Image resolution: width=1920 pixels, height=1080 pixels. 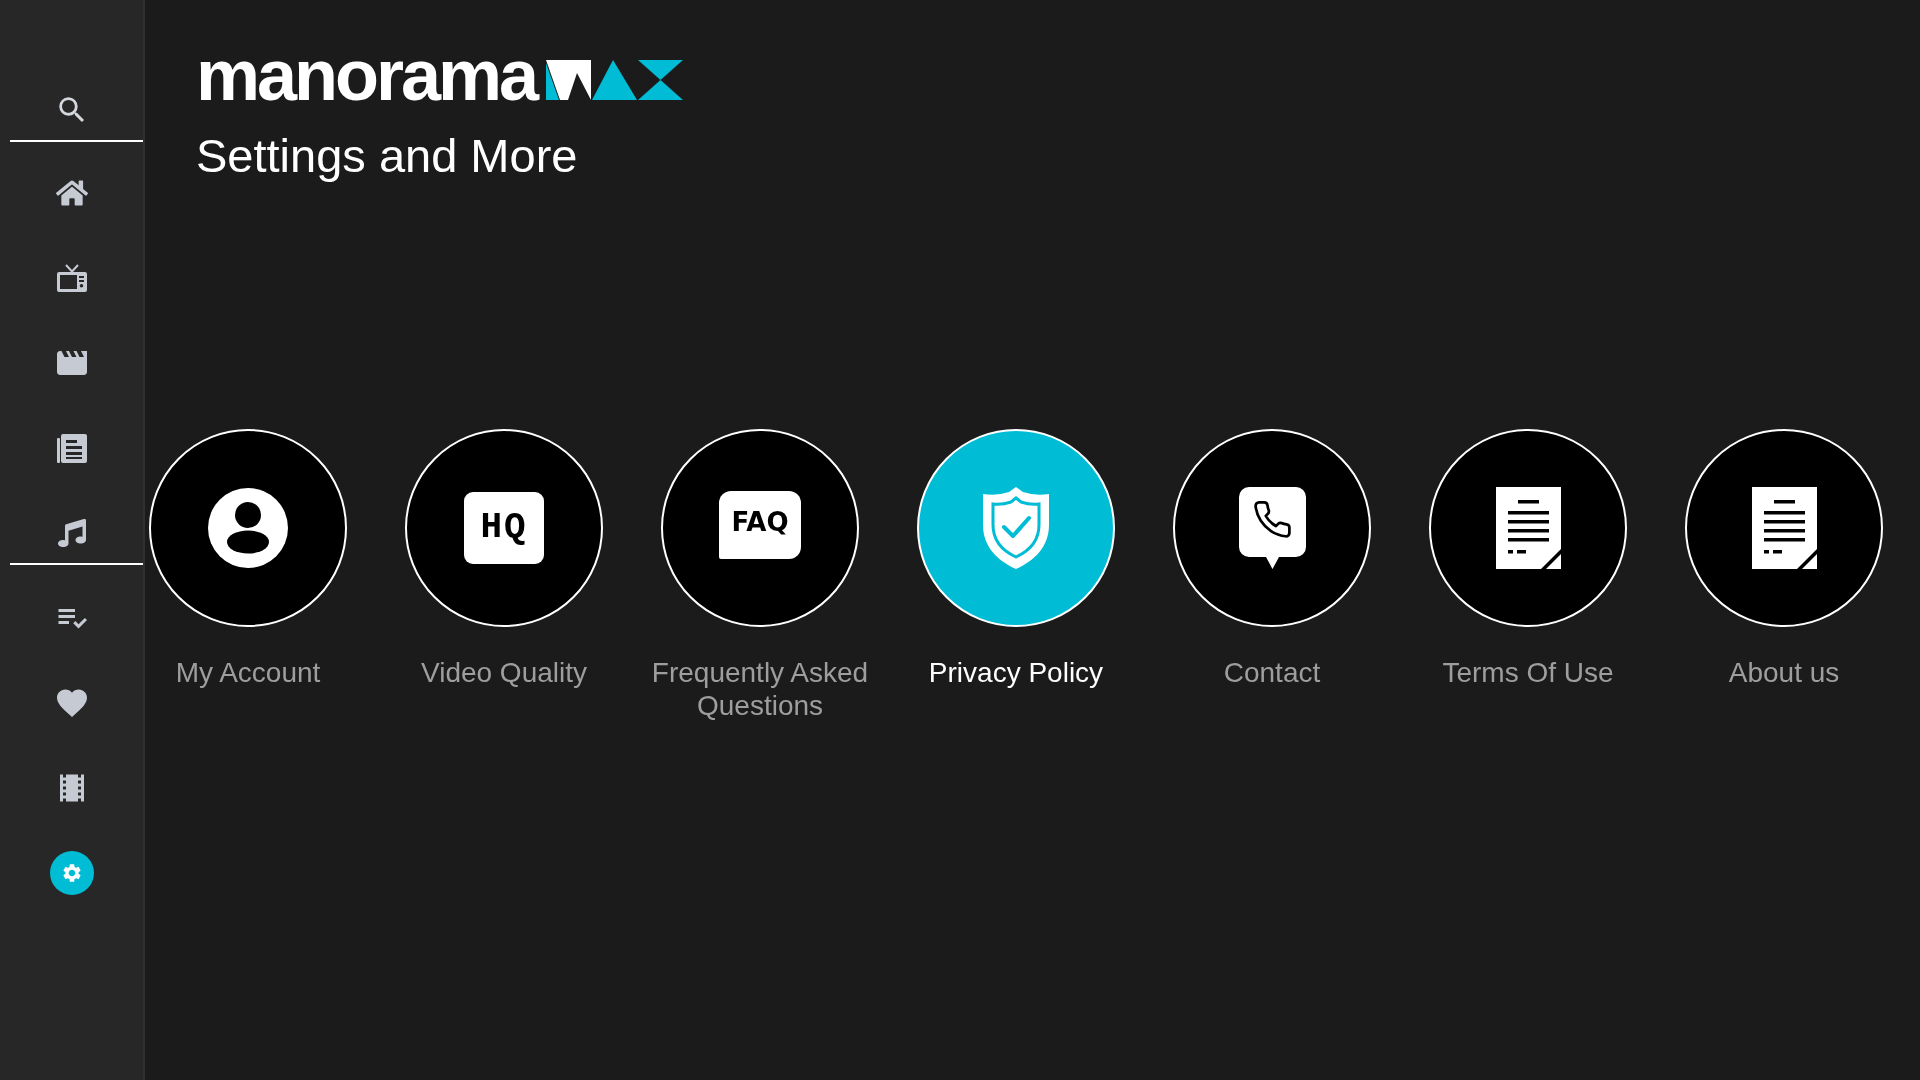 I want to click on option-label: My Account, so click(x=248, y=672).